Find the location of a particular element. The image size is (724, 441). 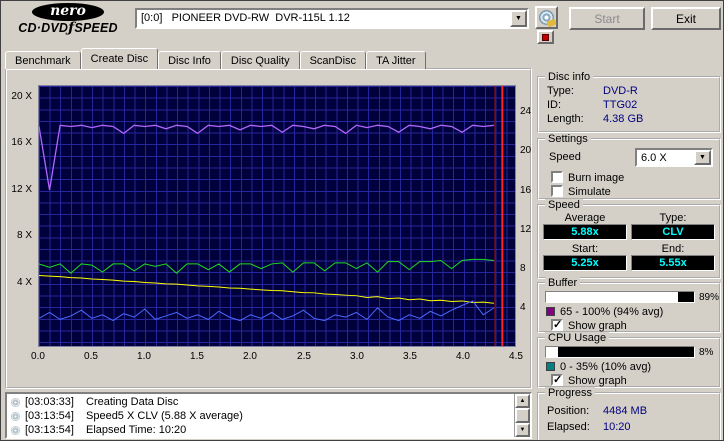

disc-tool-button is located at coordinates (546, 17).